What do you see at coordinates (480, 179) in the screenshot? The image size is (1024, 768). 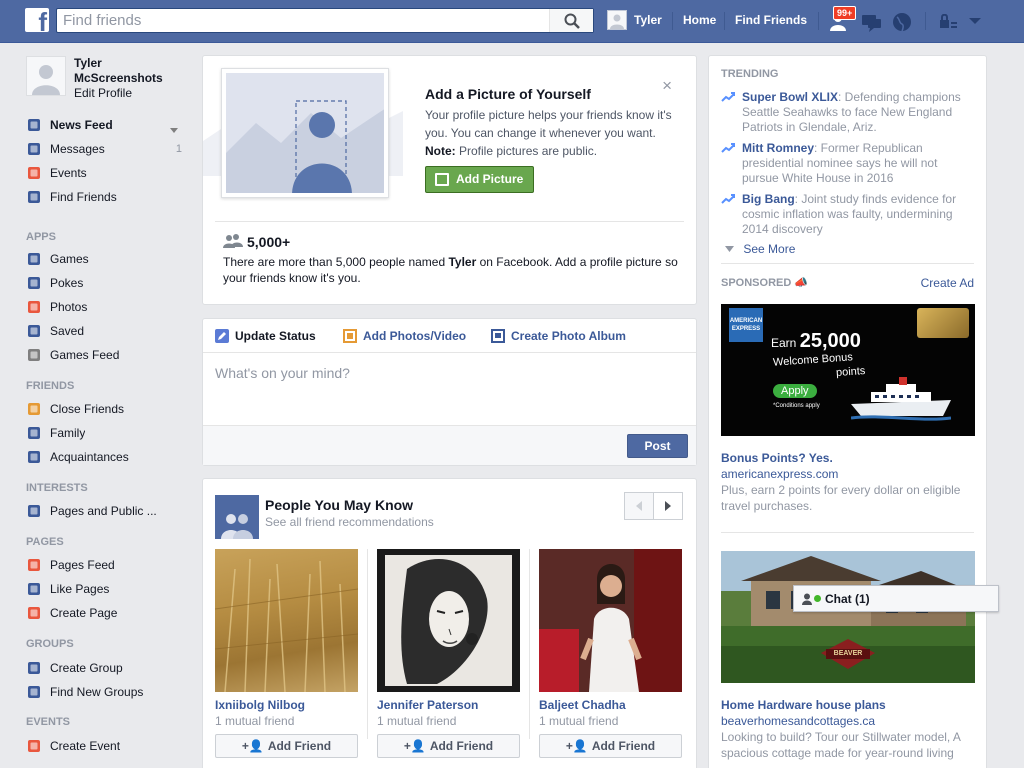 I see `add-picture-button: Add Picture` at bounding box center [480, 179].